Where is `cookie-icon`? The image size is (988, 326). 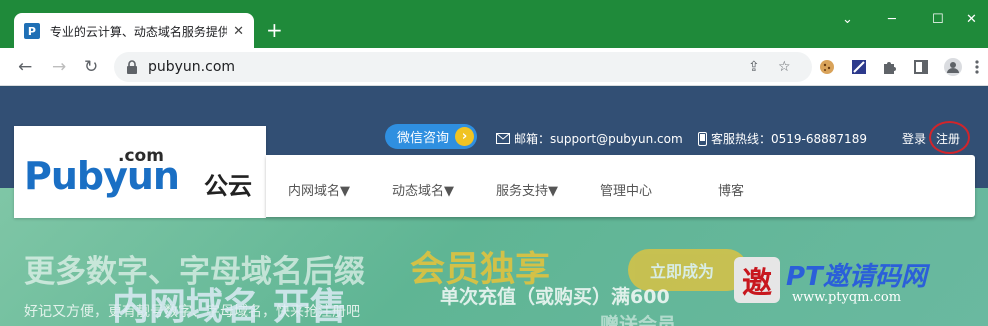
cookie-icon is located at coordinates (827, 67).